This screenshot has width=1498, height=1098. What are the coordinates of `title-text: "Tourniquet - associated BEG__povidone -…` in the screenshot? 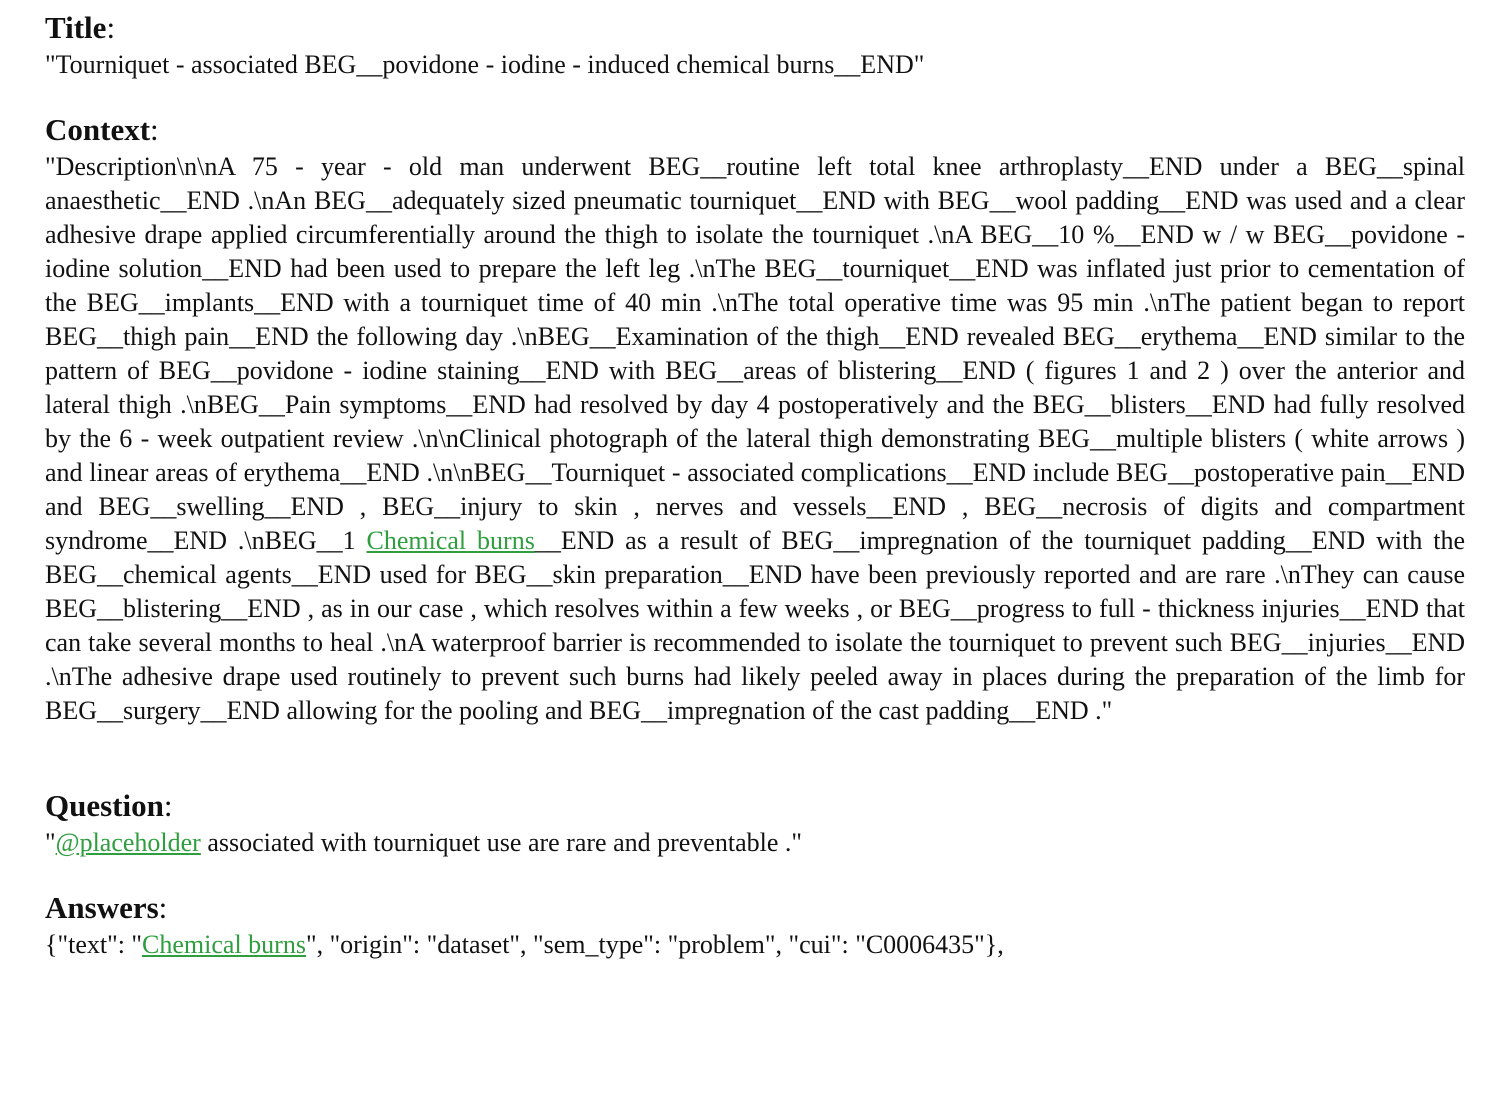 It's located at (485, 64).